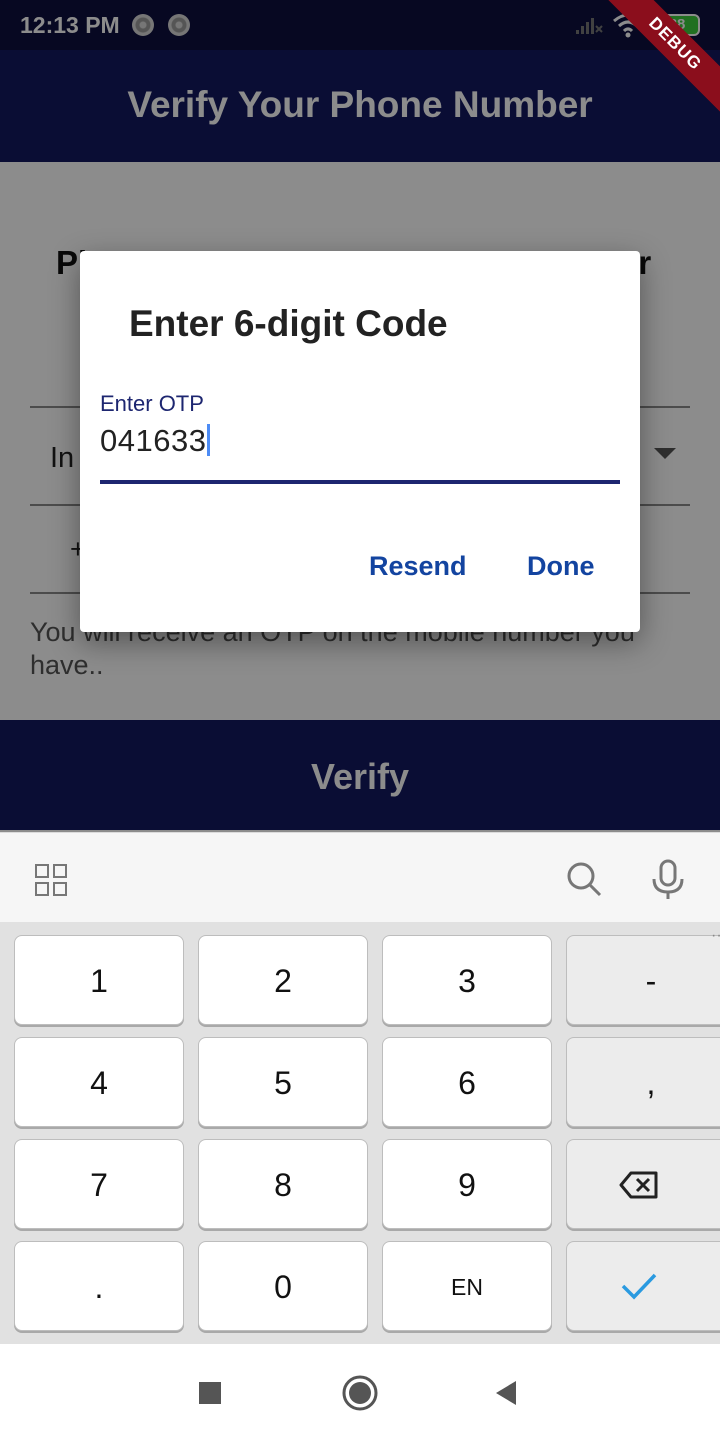 The height and width of the screenshot is (1440, 720). I want to click on back-icon, so click(506, 1393).